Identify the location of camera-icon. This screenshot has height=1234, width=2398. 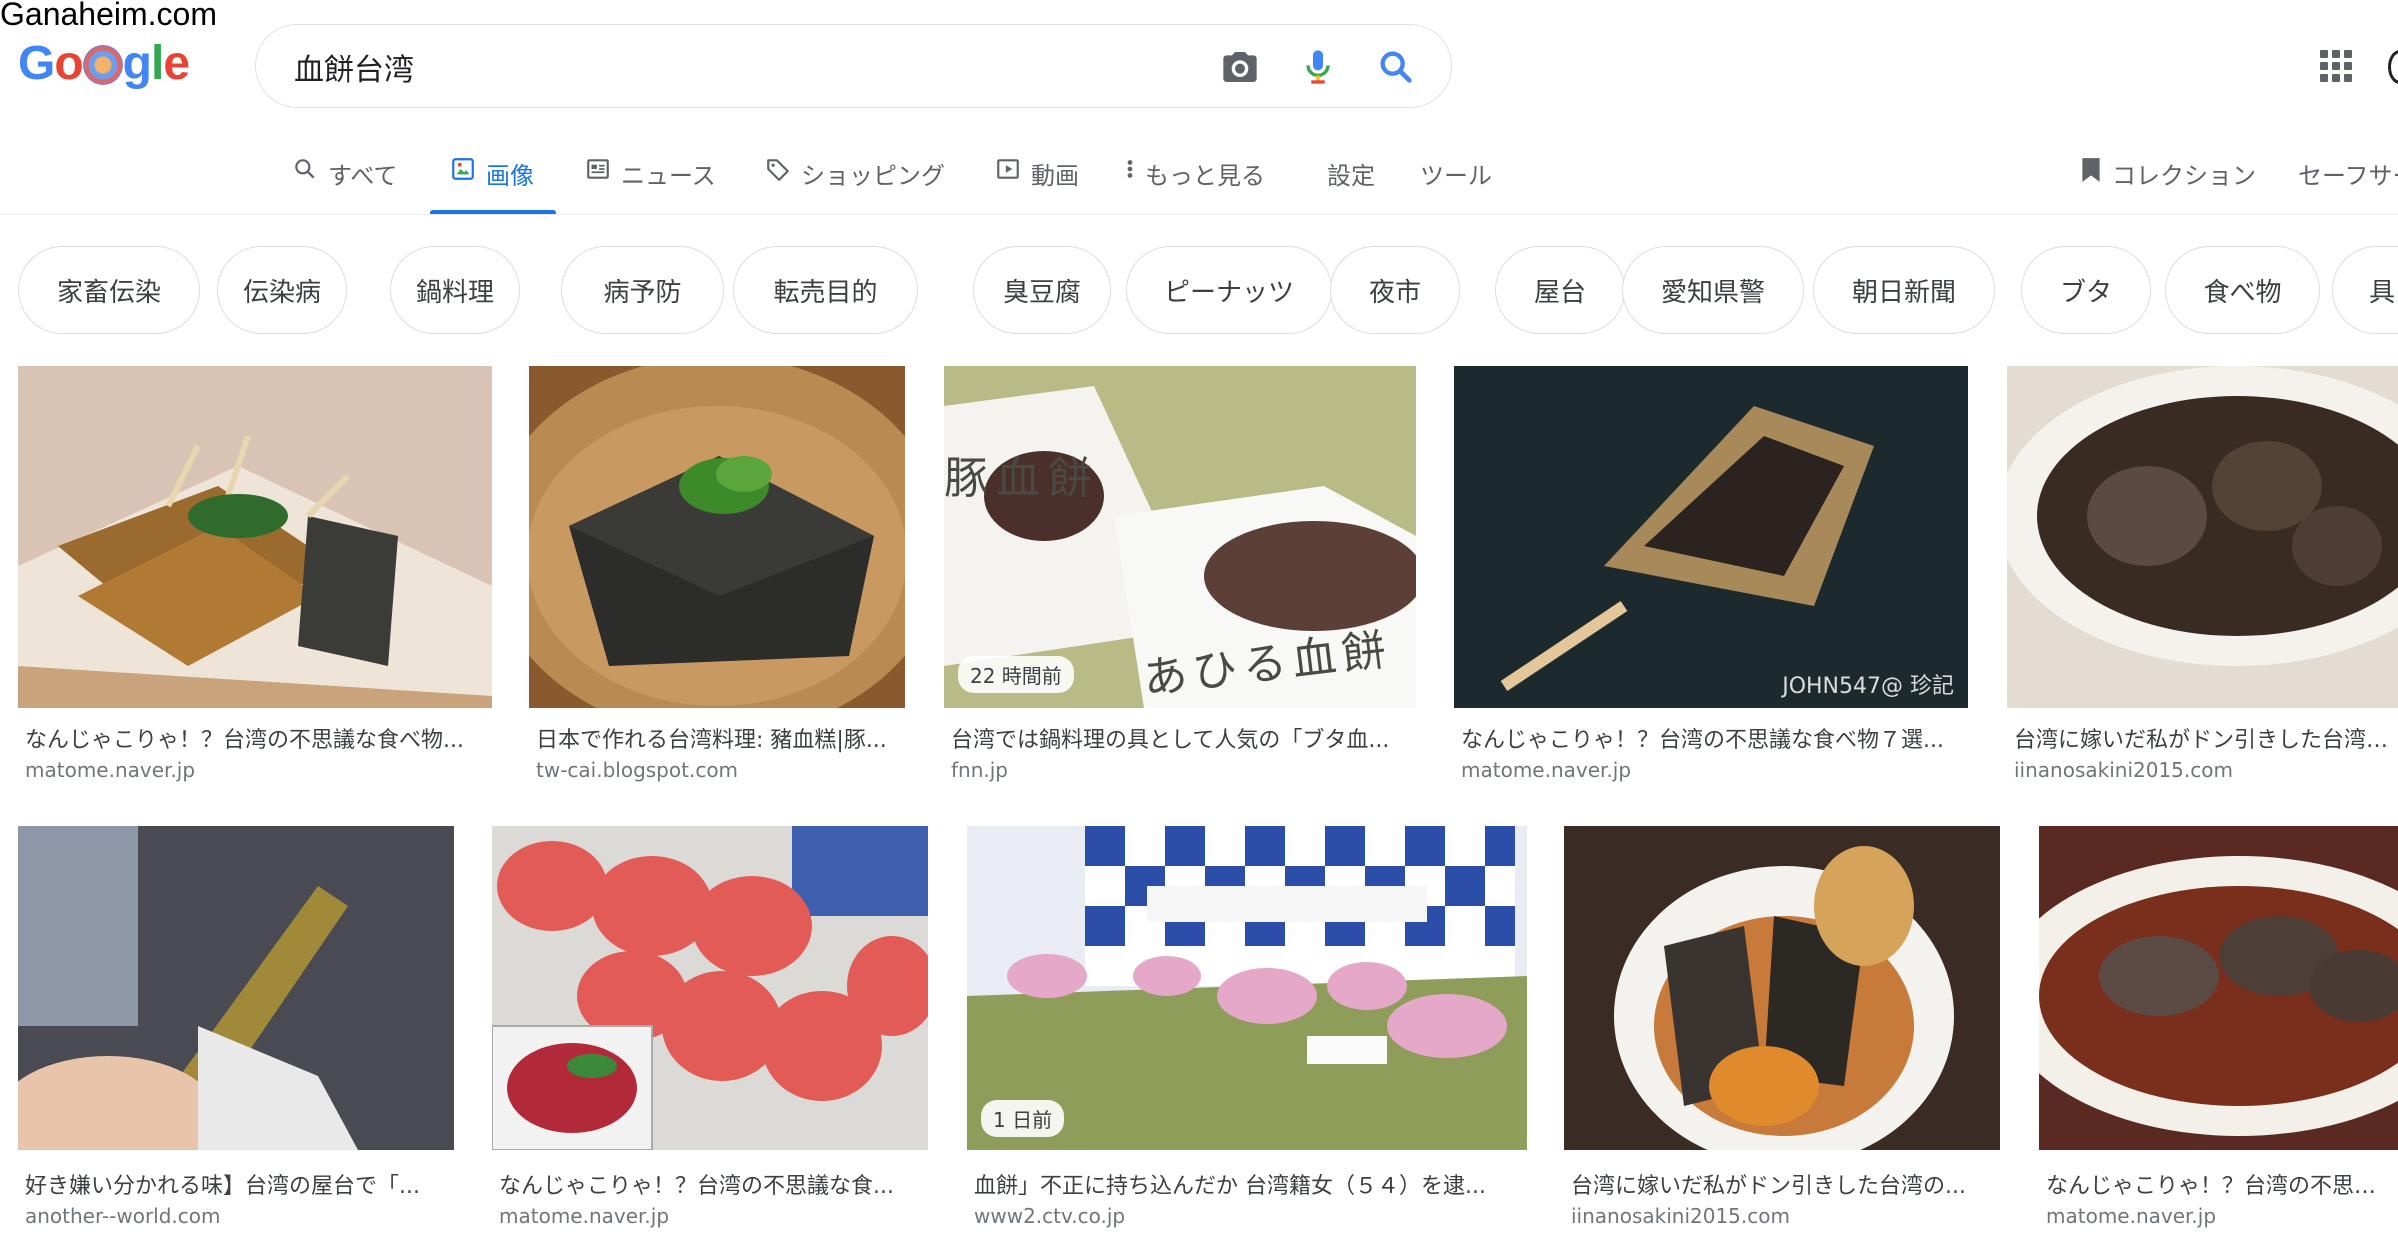
(1240, 67).